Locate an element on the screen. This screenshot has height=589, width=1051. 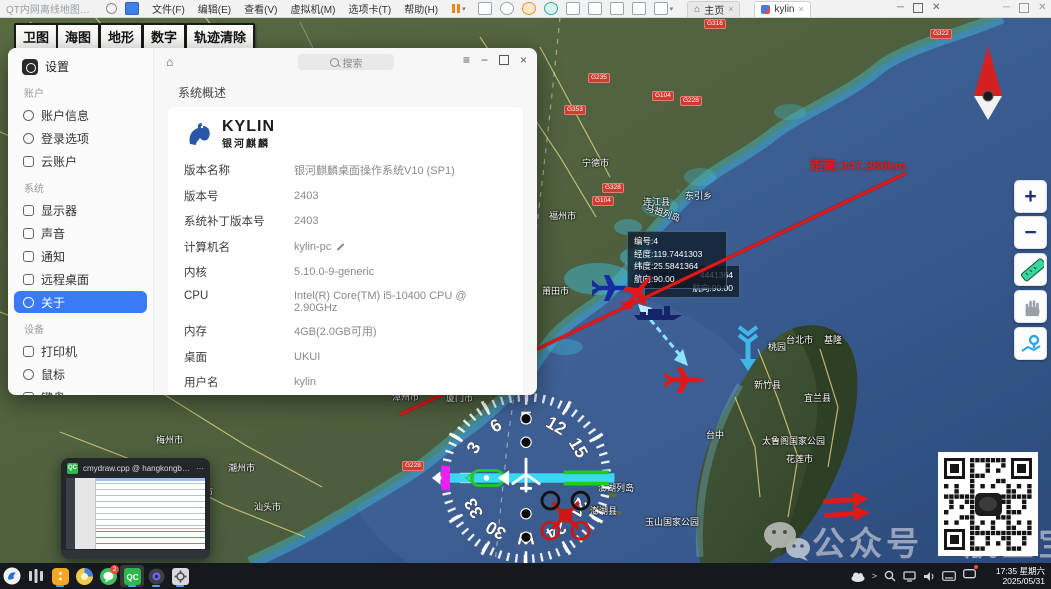
multitask-view-button is located at coordinates (36, 576).